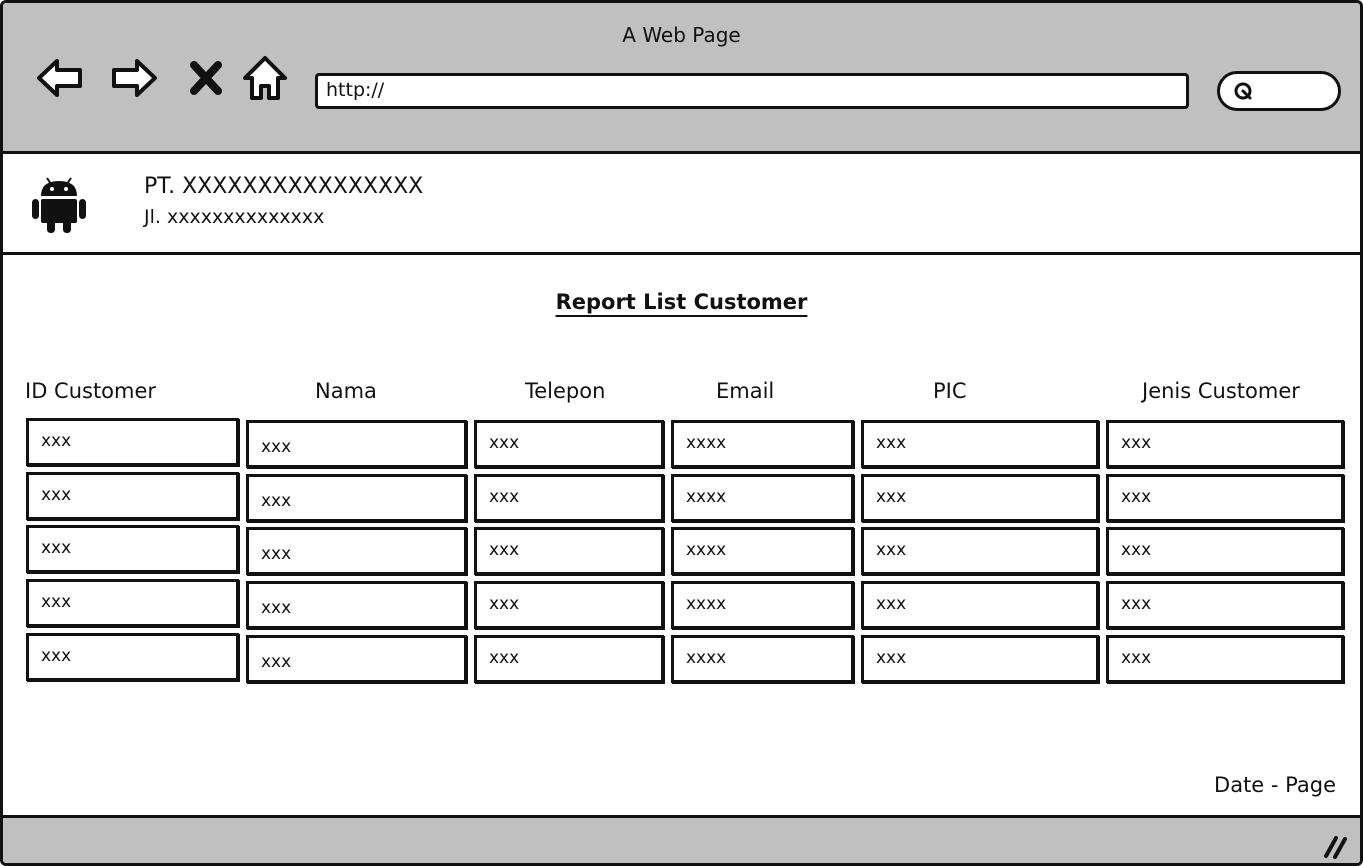  What do you see at coordinates (1279, 91) in the screenshot?
I see `search-field` at bounding box center [1279, 91].